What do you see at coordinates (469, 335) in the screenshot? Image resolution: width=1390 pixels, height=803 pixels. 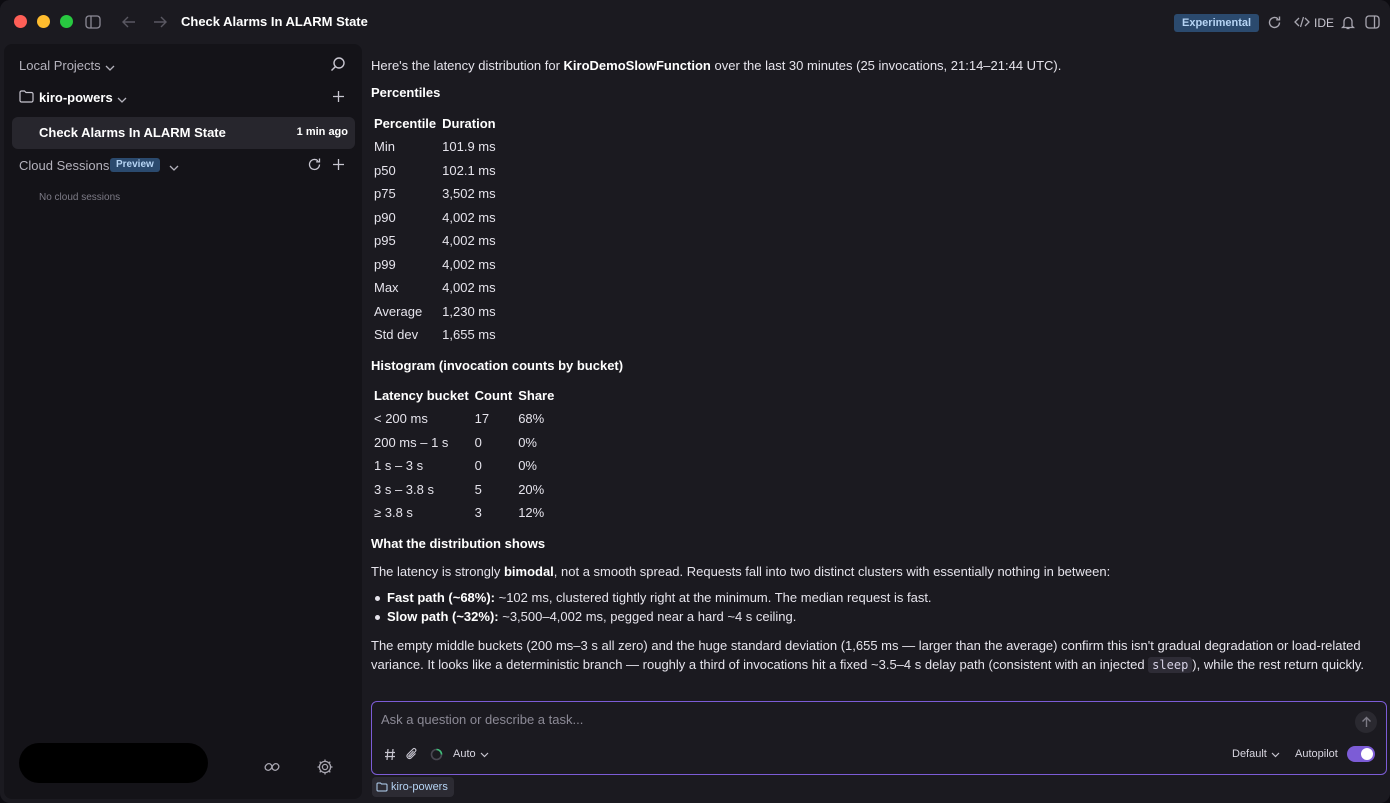 I see `table-cell: 1,655 ms` at bounding box center [469, 335].